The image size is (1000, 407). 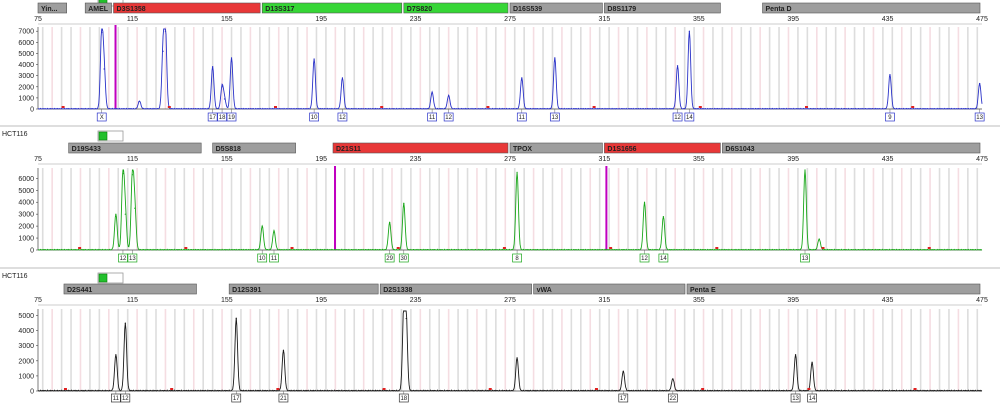 I want to click on allele-call-label: 29, so click(x=389, y=259).